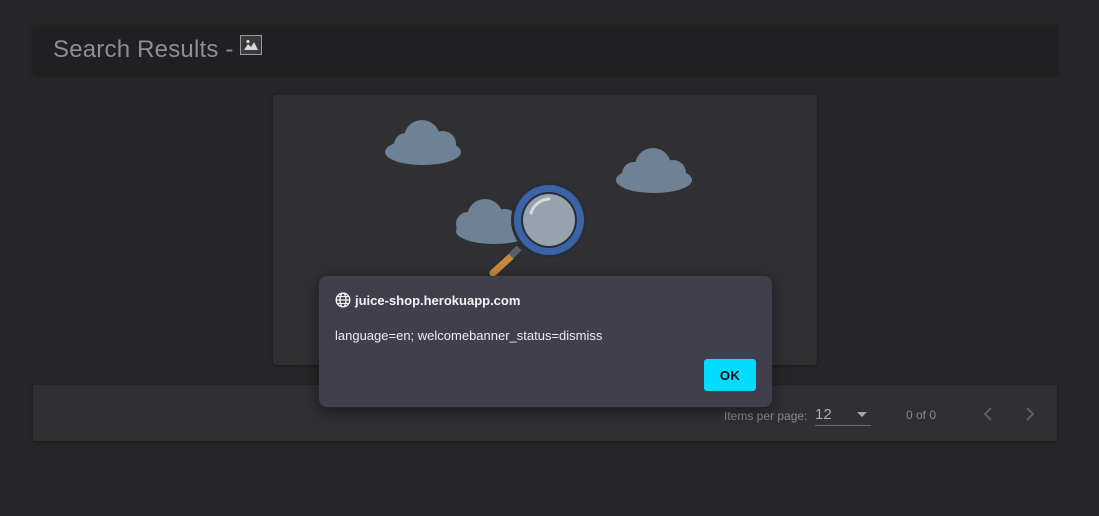 This screenshot has height=516, width=1099. I want to click on page-size-value: 12, so click(823, 414).